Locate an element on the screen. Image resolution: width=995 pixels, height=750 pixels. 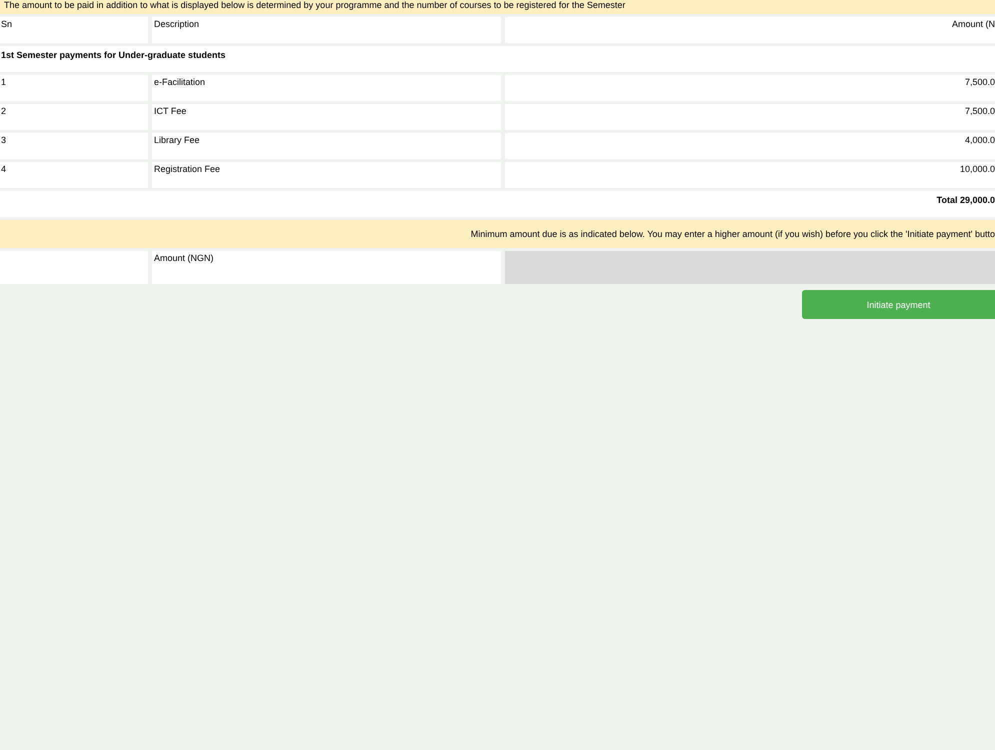
notice-banner: The amount to be paid in addition to what is displayed below is determined by your programme and the number of courses to be registered for the Semester is located at coordinates (497, 7).